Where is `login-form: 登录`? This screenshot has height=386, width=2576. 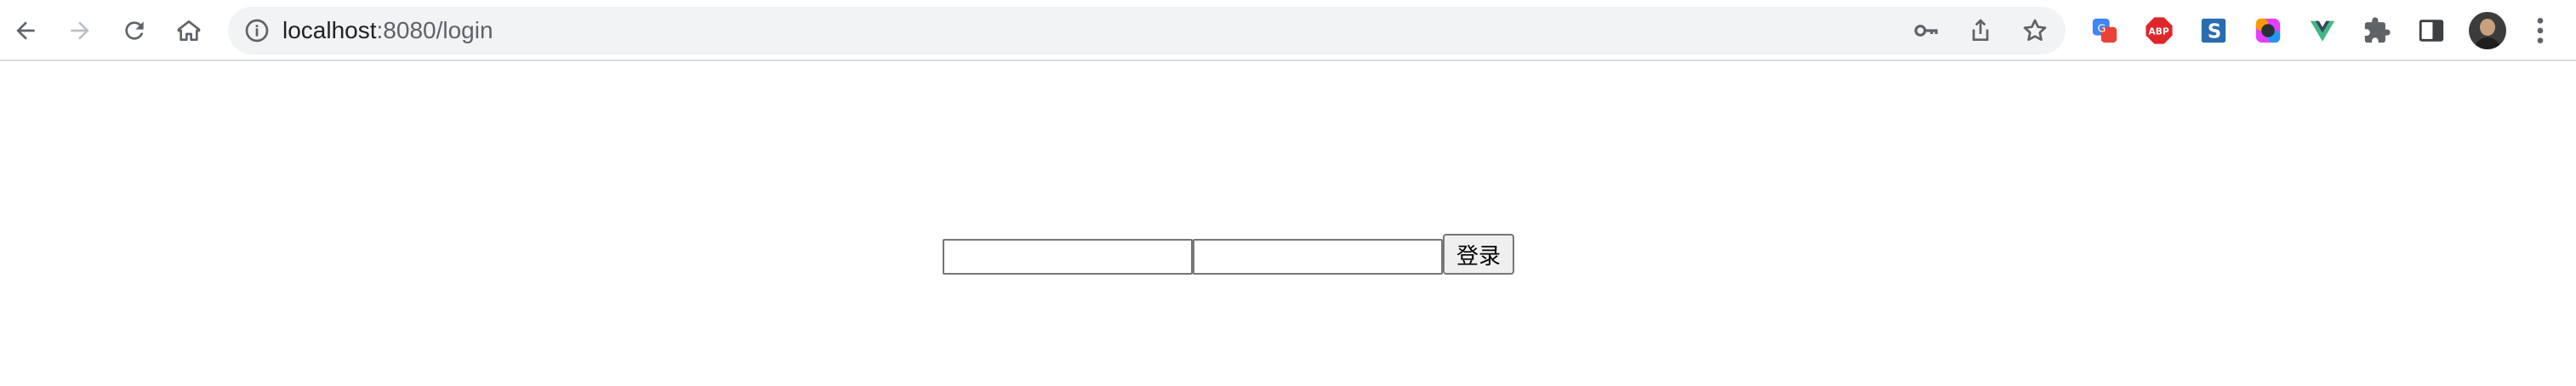 login-form: 登录 is located at coordinates (1228, 254).